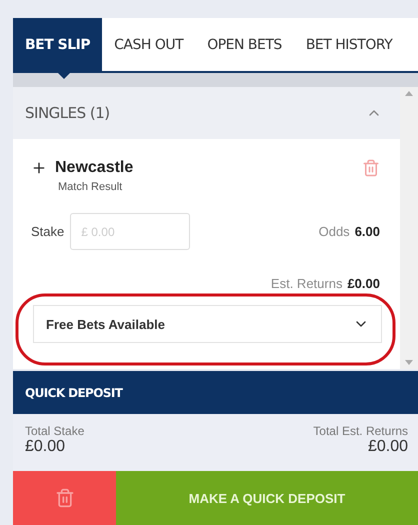 The image size is (418, 525). Describe the element at coordinates (45, 447) in the screenshot. I see `total-stake-value: £0.00` at that location.